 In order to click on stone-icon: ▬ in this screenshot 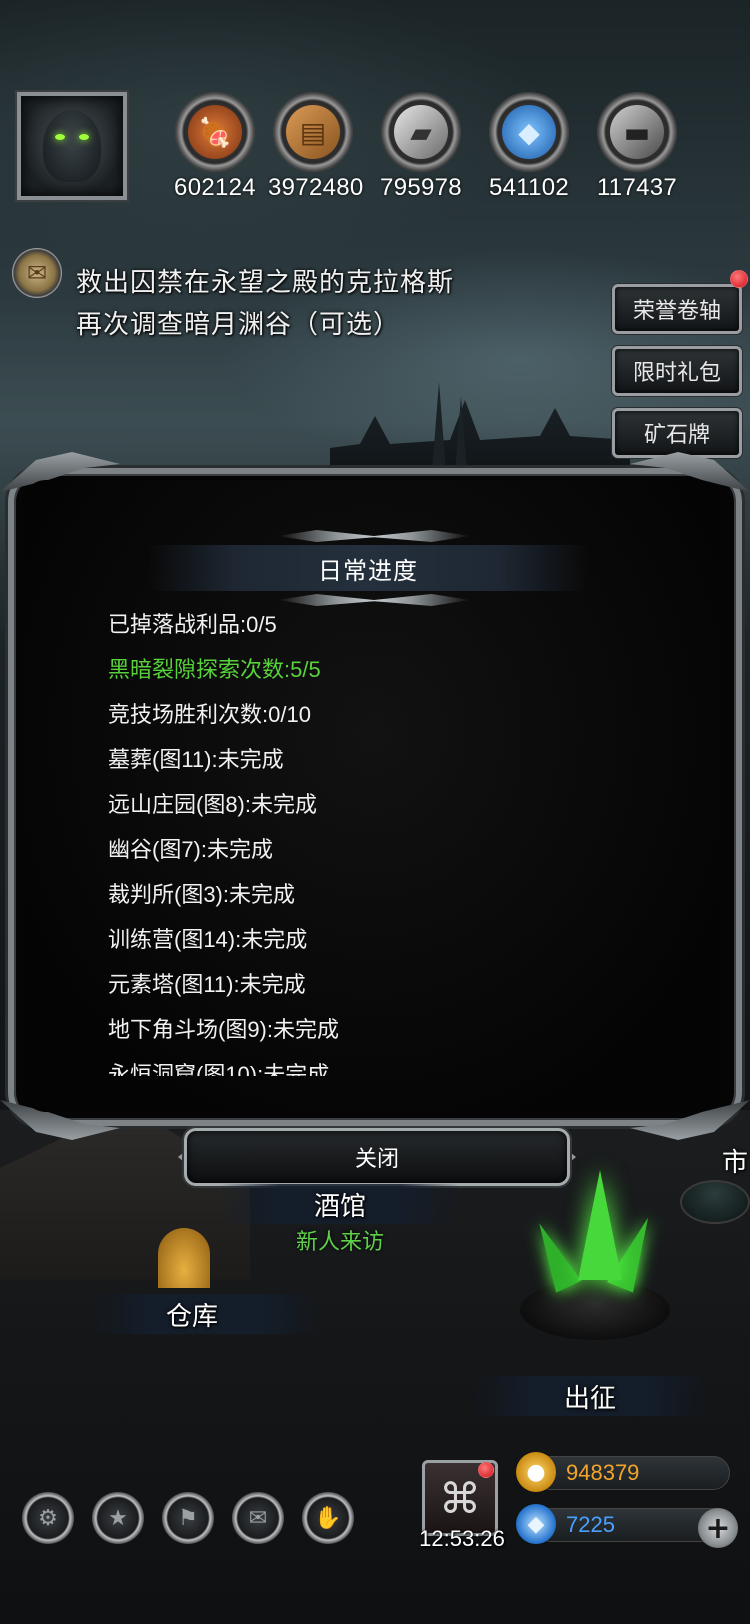, I will do `click(637, 132)`.